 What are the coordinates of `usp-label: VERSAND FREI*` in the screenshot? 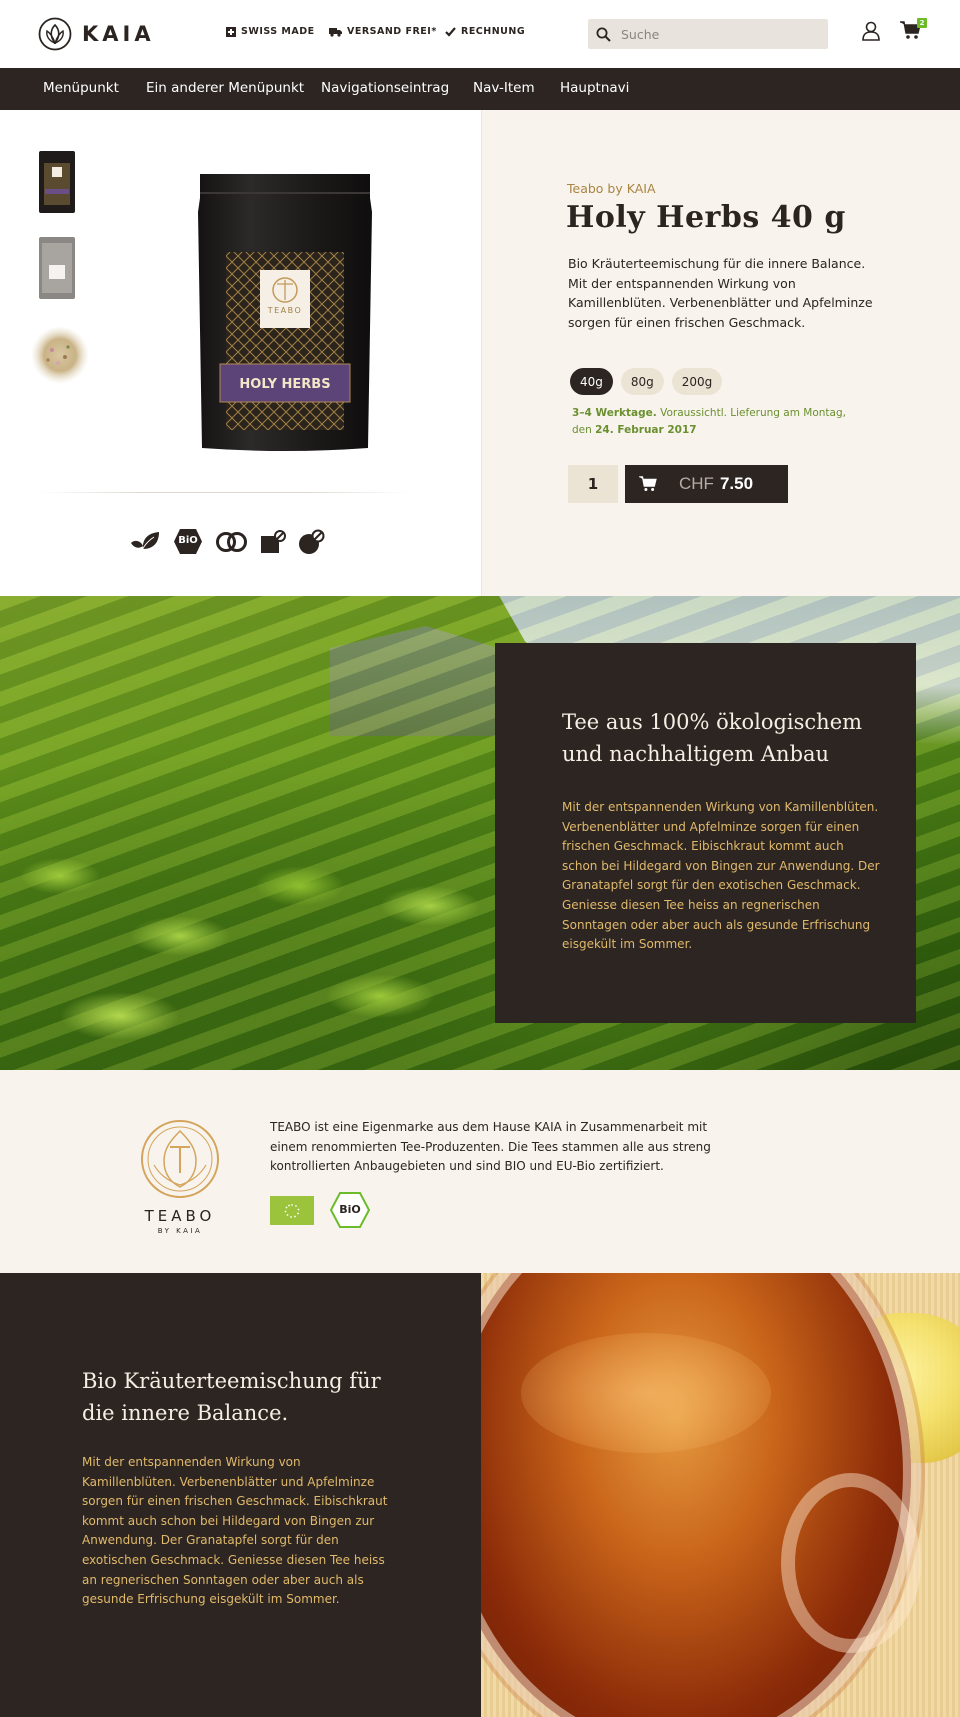 It's located at (392, 31).